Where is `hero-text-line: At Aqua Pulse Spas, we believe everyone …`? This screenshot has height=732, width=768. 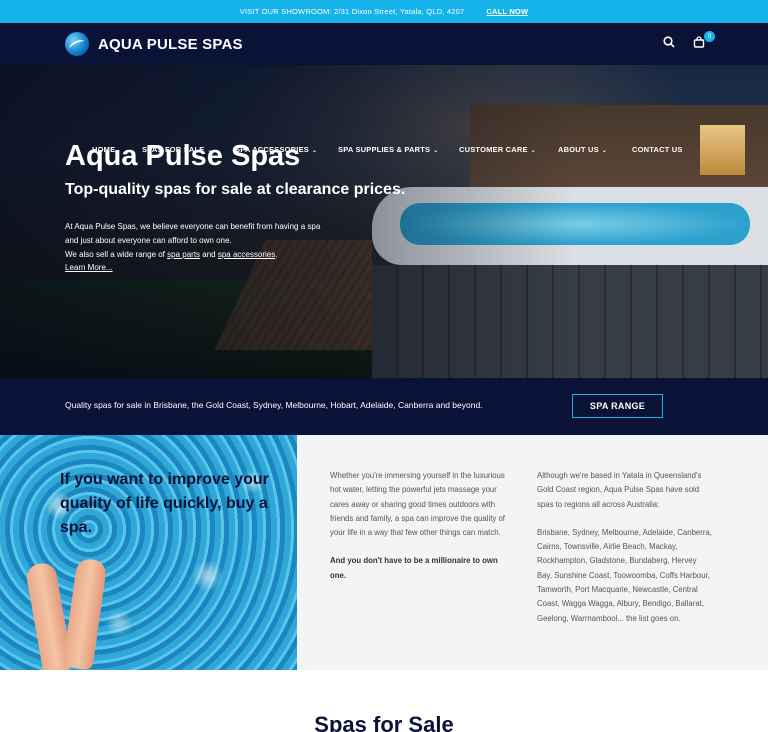 hero-text-line: At Aqua Pulse Spas, we believe everyone … is located at coordinates (193, 226).